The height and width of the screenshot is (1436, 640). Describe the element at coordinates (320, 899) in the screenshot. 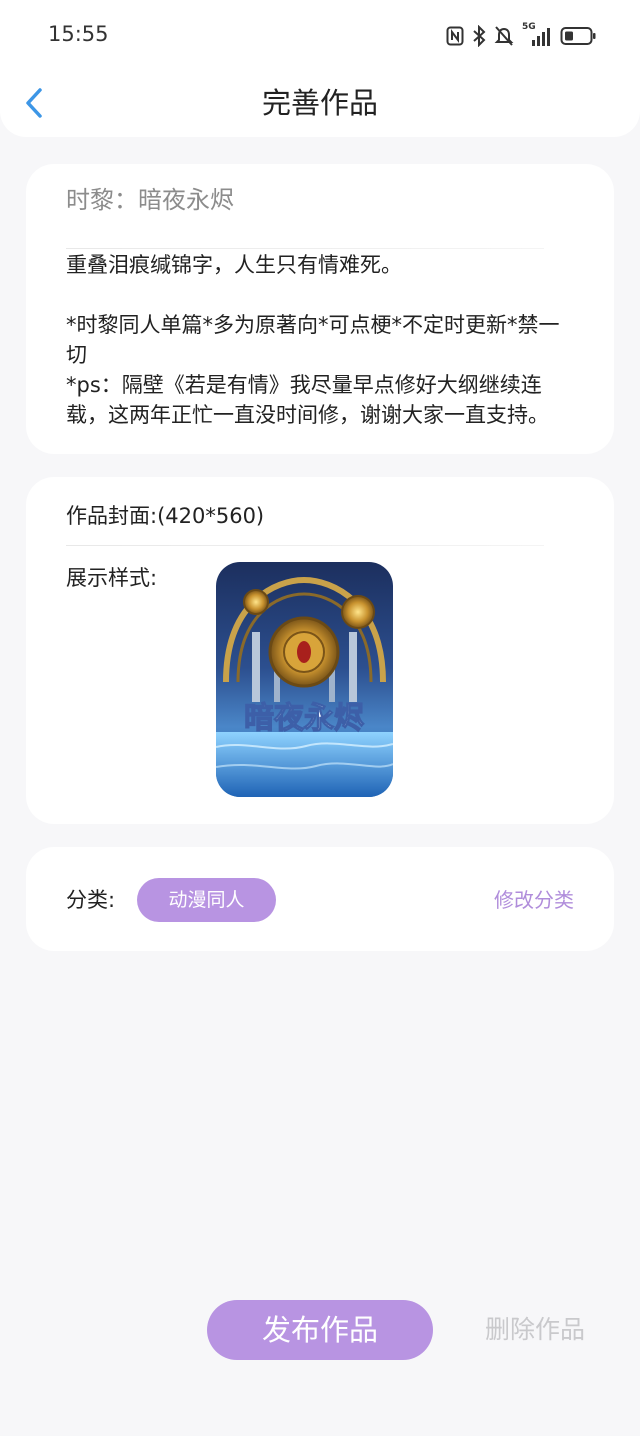

I see `category-card: 分类: 动漫同人 修改分类` at that location.